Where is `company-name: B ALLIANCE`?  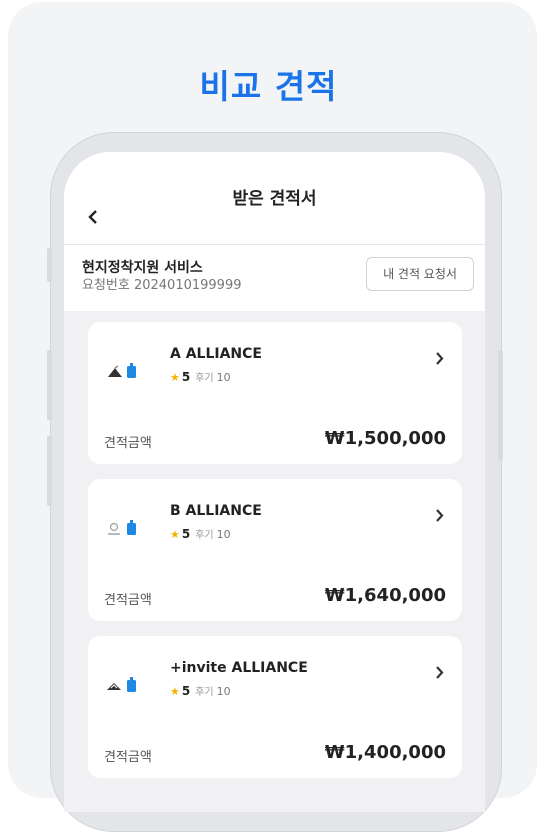
company-name: B ALLIANCE is located at coordinates (216, 511).